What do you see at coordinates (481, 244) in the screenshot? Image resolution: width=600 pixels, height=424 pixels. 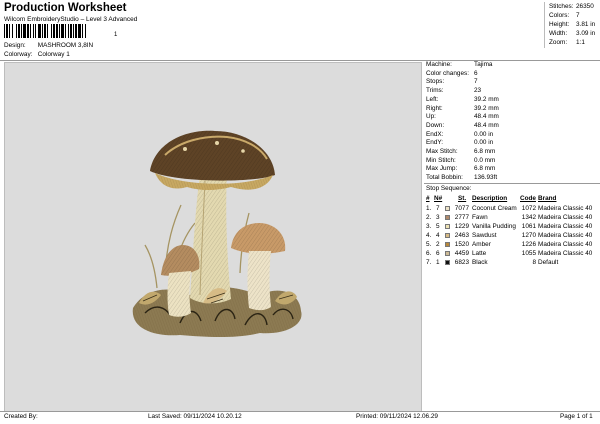 I see `thread-description: Amber` at bounding box center [481, 244].